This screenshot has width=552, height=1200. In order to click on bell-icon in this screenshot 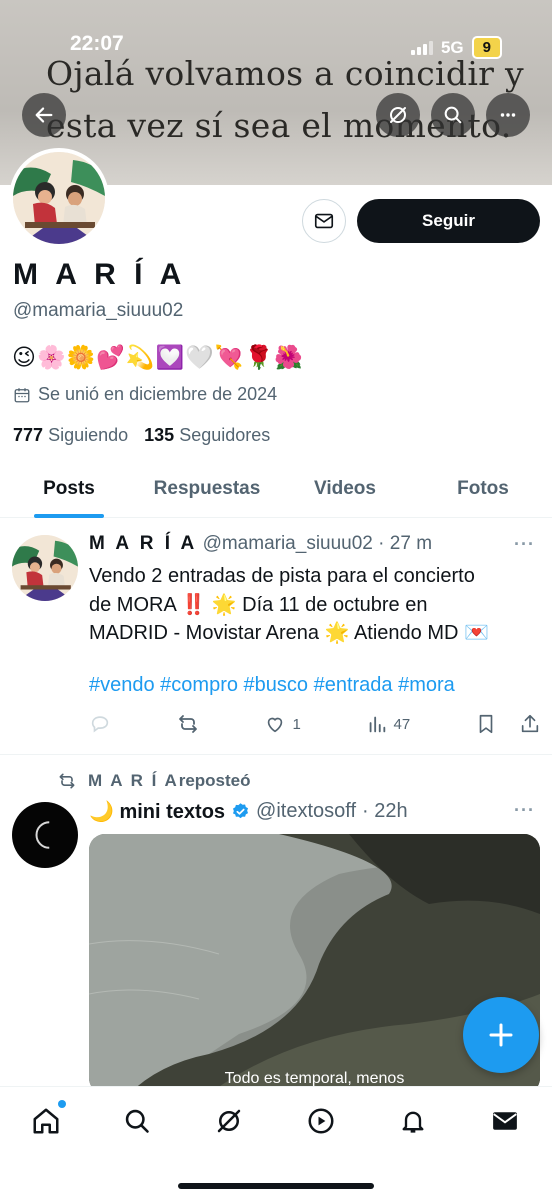, I will do `click(413, 1122)`.